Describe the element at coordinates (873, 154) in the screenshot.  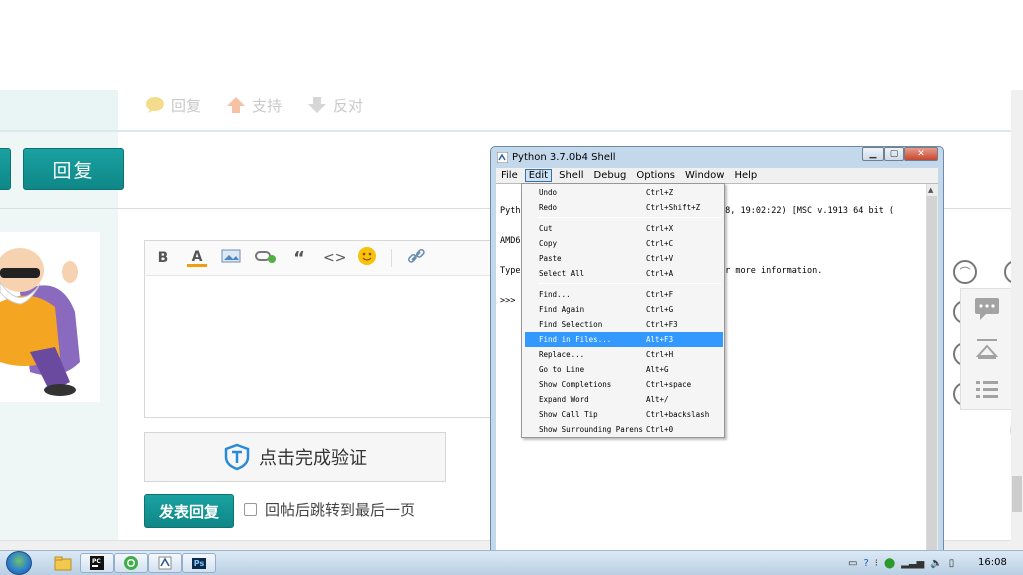
I see `minimize-button: ▁` at that location.